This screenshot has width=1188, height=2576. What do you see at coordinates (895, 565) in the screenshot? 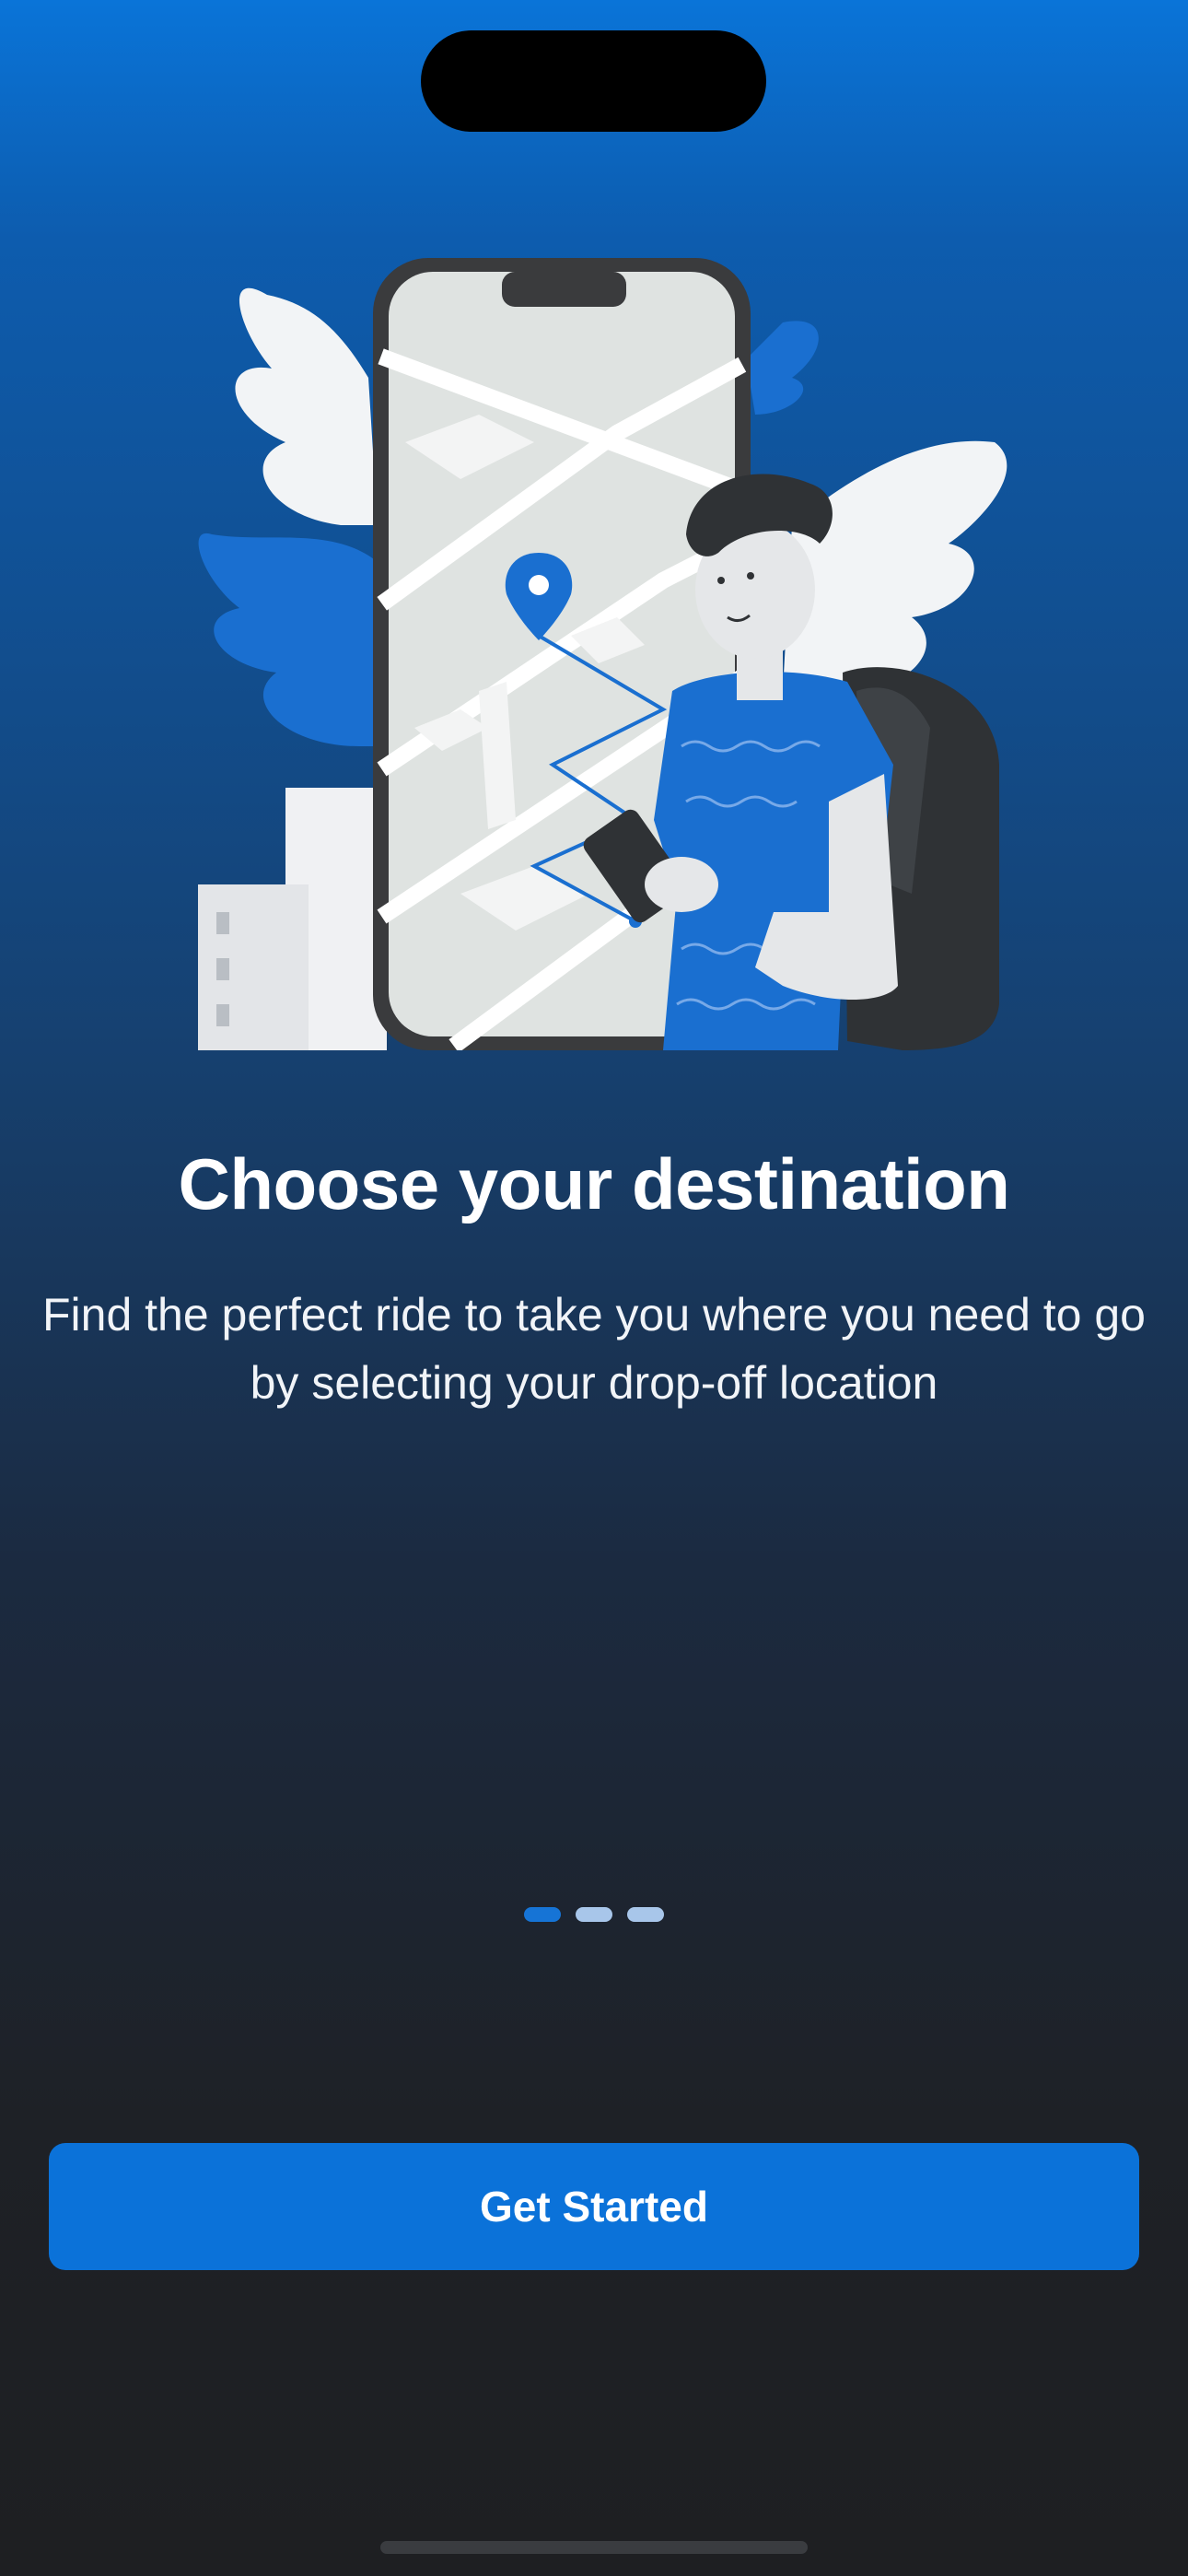
I see `leaf-right-white` at bounding box center [895, 565].